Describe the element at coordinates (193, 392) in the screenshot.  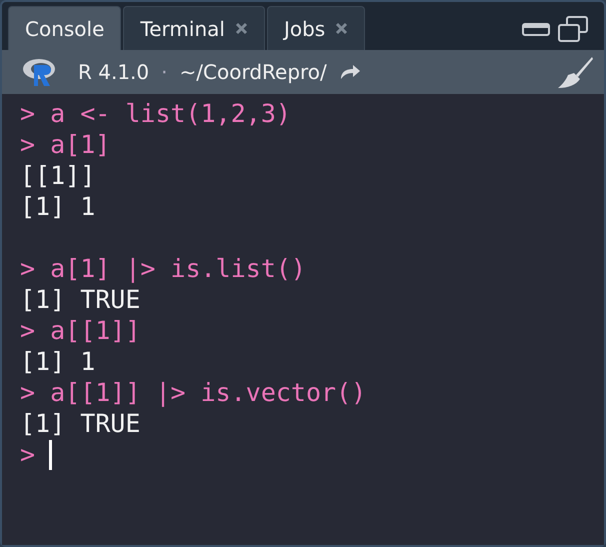
I see `console-input-line: > a[[1]] |> is.vector()` at that location.